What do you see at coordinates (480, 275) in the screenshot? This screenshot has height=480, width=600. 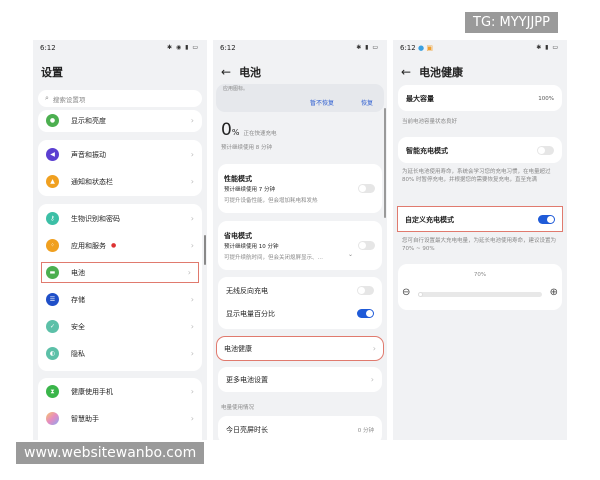 I see `slider-value: 70%` at bounding box center [480, 275].